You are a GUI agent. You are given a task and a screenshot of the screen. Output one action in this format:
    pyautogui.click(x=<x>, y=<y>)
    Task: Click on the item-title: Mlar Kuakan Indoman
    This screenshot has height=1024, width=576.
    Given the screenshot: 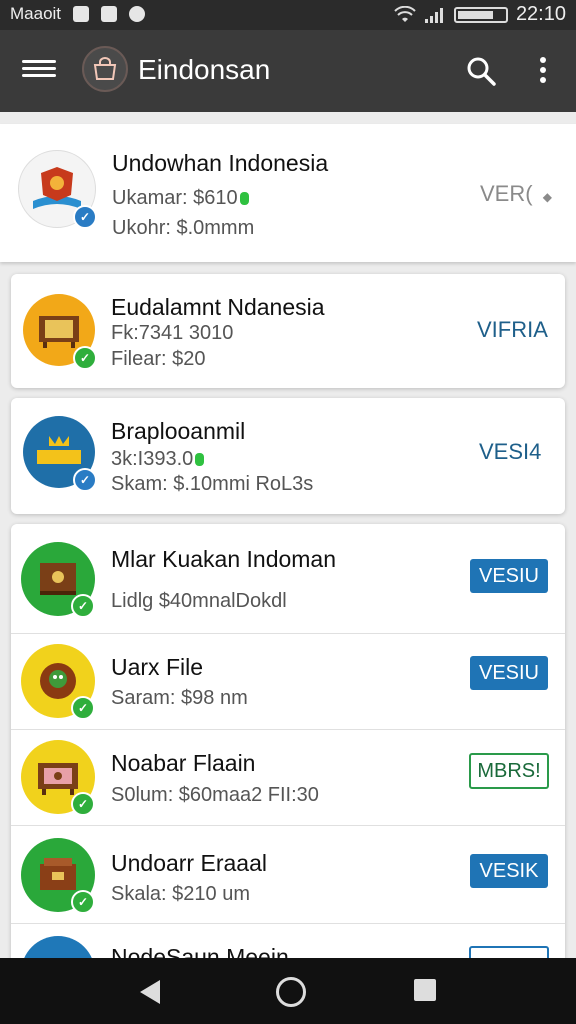 What is the action you would take?
    pyautogui.click(x=224, y=559)
    